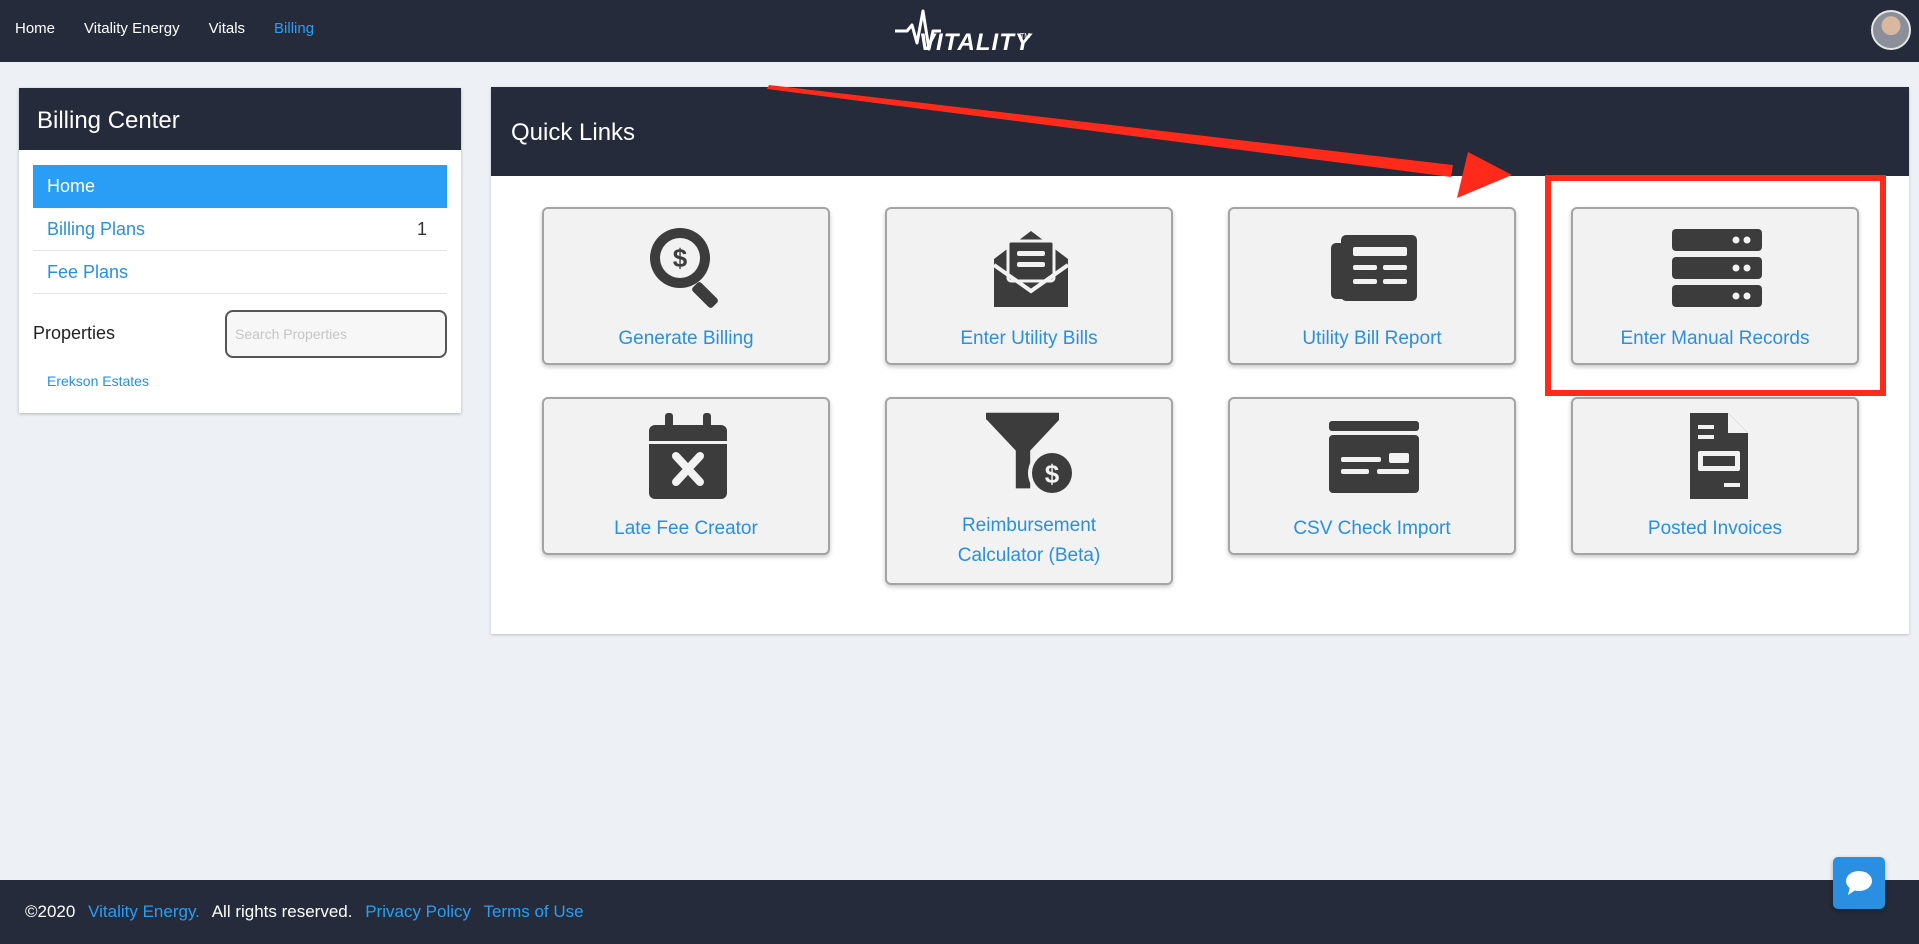  What do you see at coordinates (88, 272) in the screenshot?
I see `sidebar-item-label: Fee Plans` at bounding box center [88, 272].